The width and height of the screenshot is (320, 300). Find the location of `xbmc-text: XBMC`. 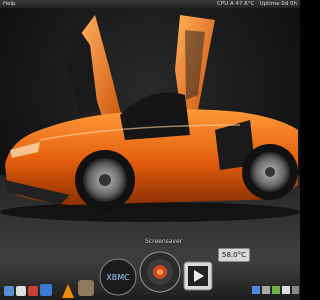

xbmc-text: XBMC is located at coordinates (118, 277).